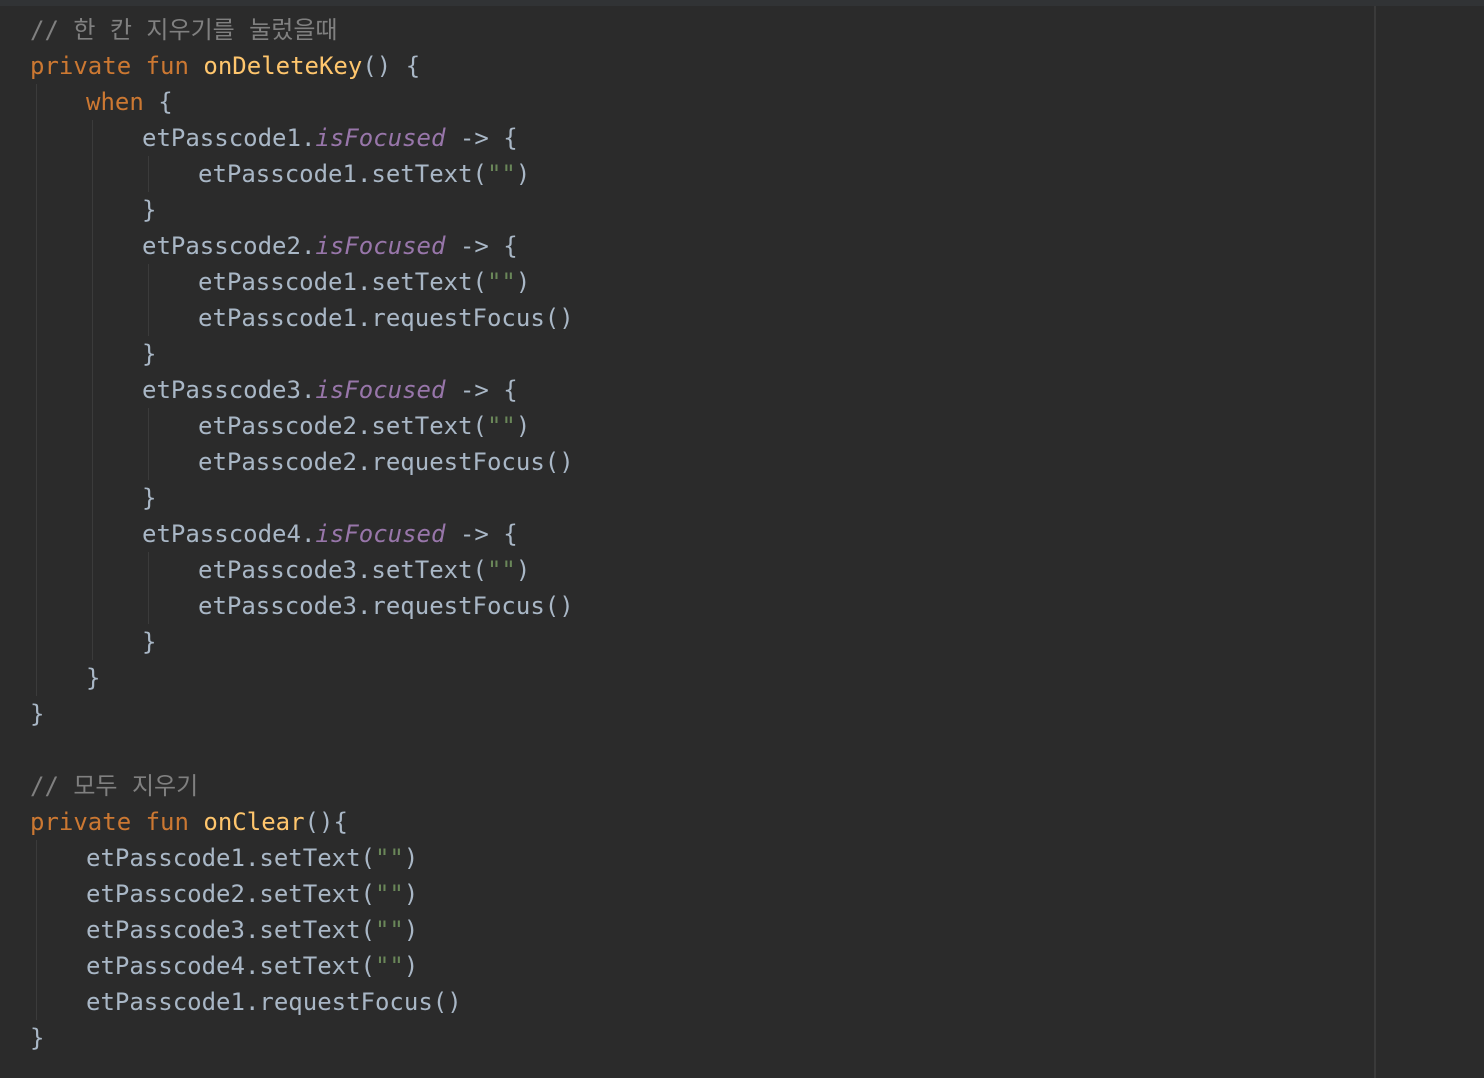 Image resolution: width=1484 pixels, height=1078 pixels. Describe the element at coordinates (326, 822) in the screenshot. I see `code-token-plain: (){` at that location.